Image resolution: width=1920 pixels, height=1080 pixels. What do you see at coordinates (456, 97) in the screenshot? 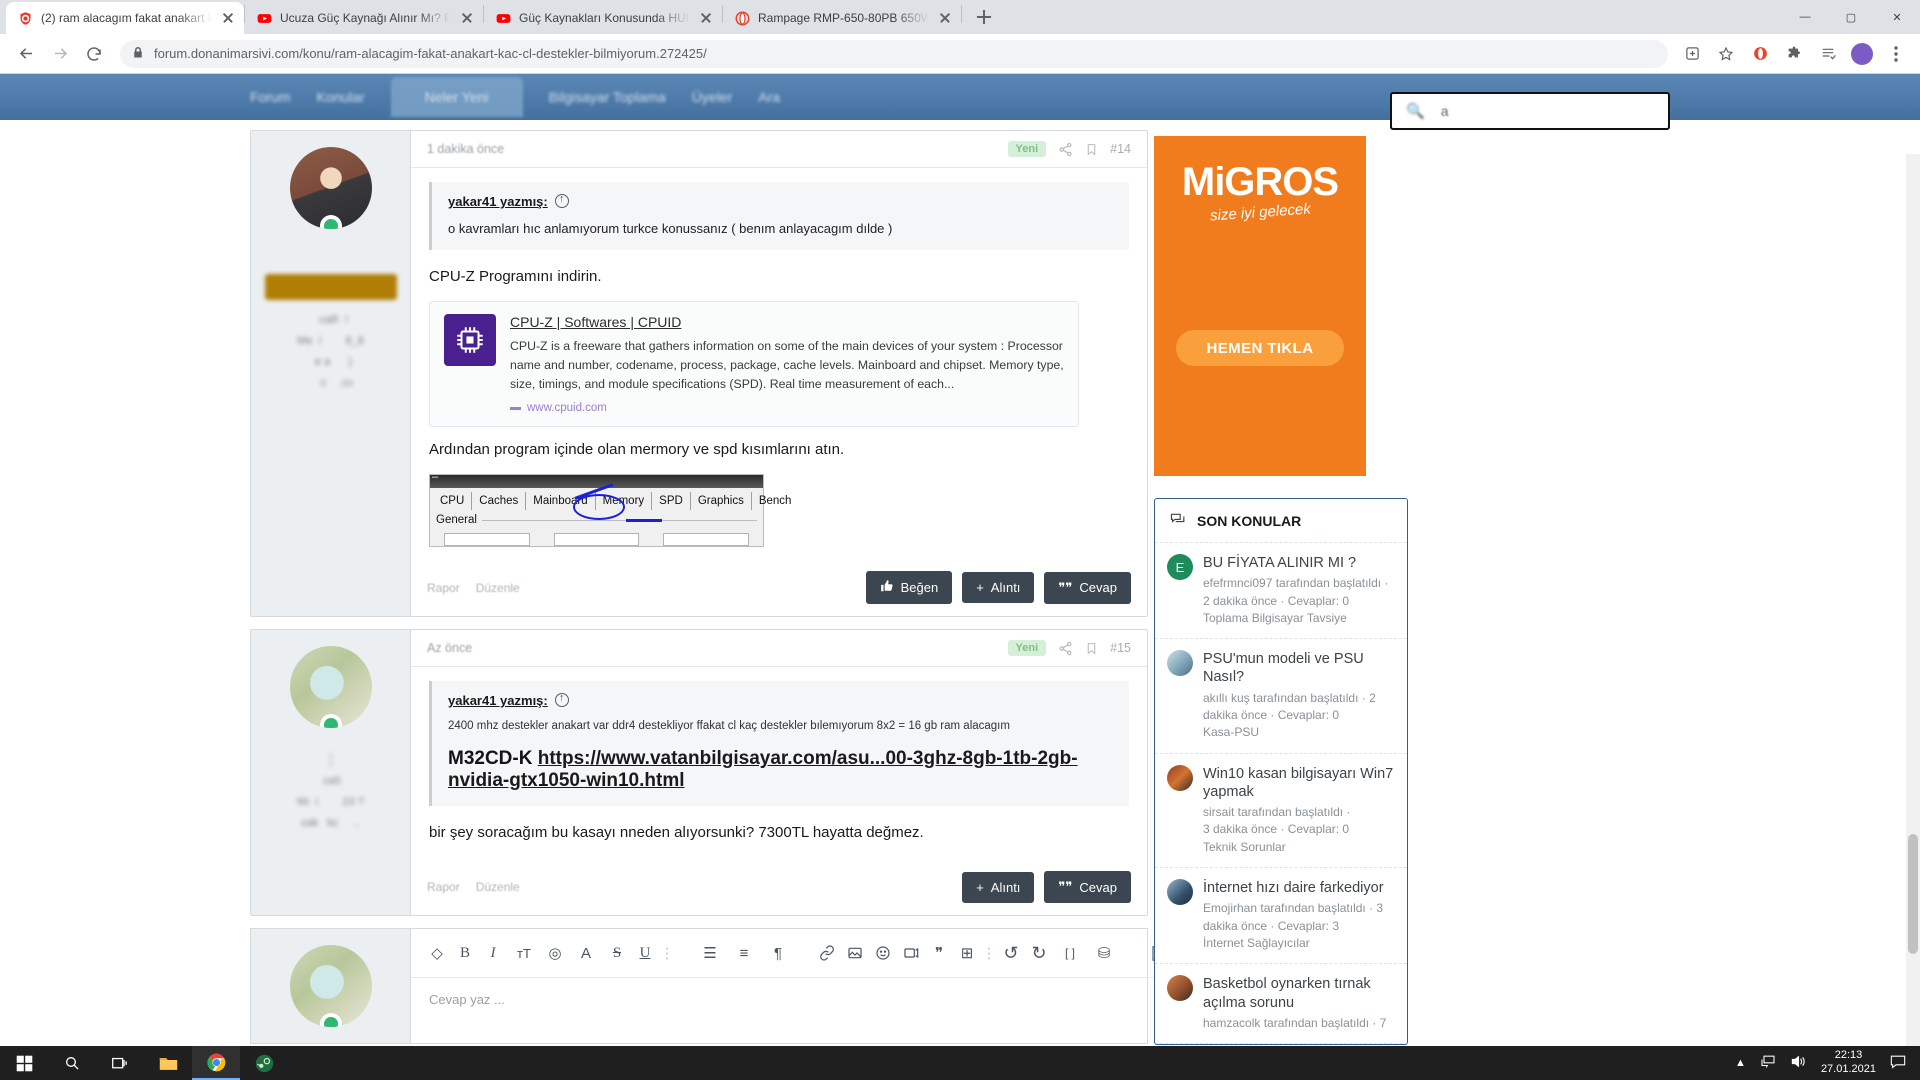
I see `sitenav-item-neler-yeni: Neler Yeni` at bounding box center [456, 97].